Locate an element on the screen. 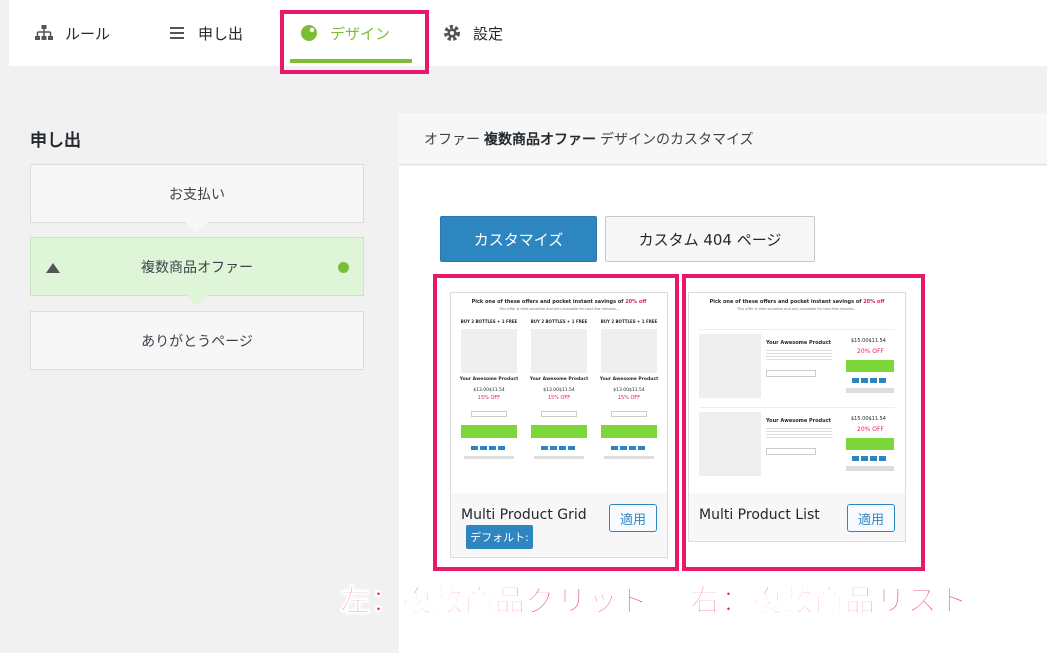 This screenshot has height=653, width=1047. funnel-step-thank-you: ありがとうページ is located at coordinates (197, 340).